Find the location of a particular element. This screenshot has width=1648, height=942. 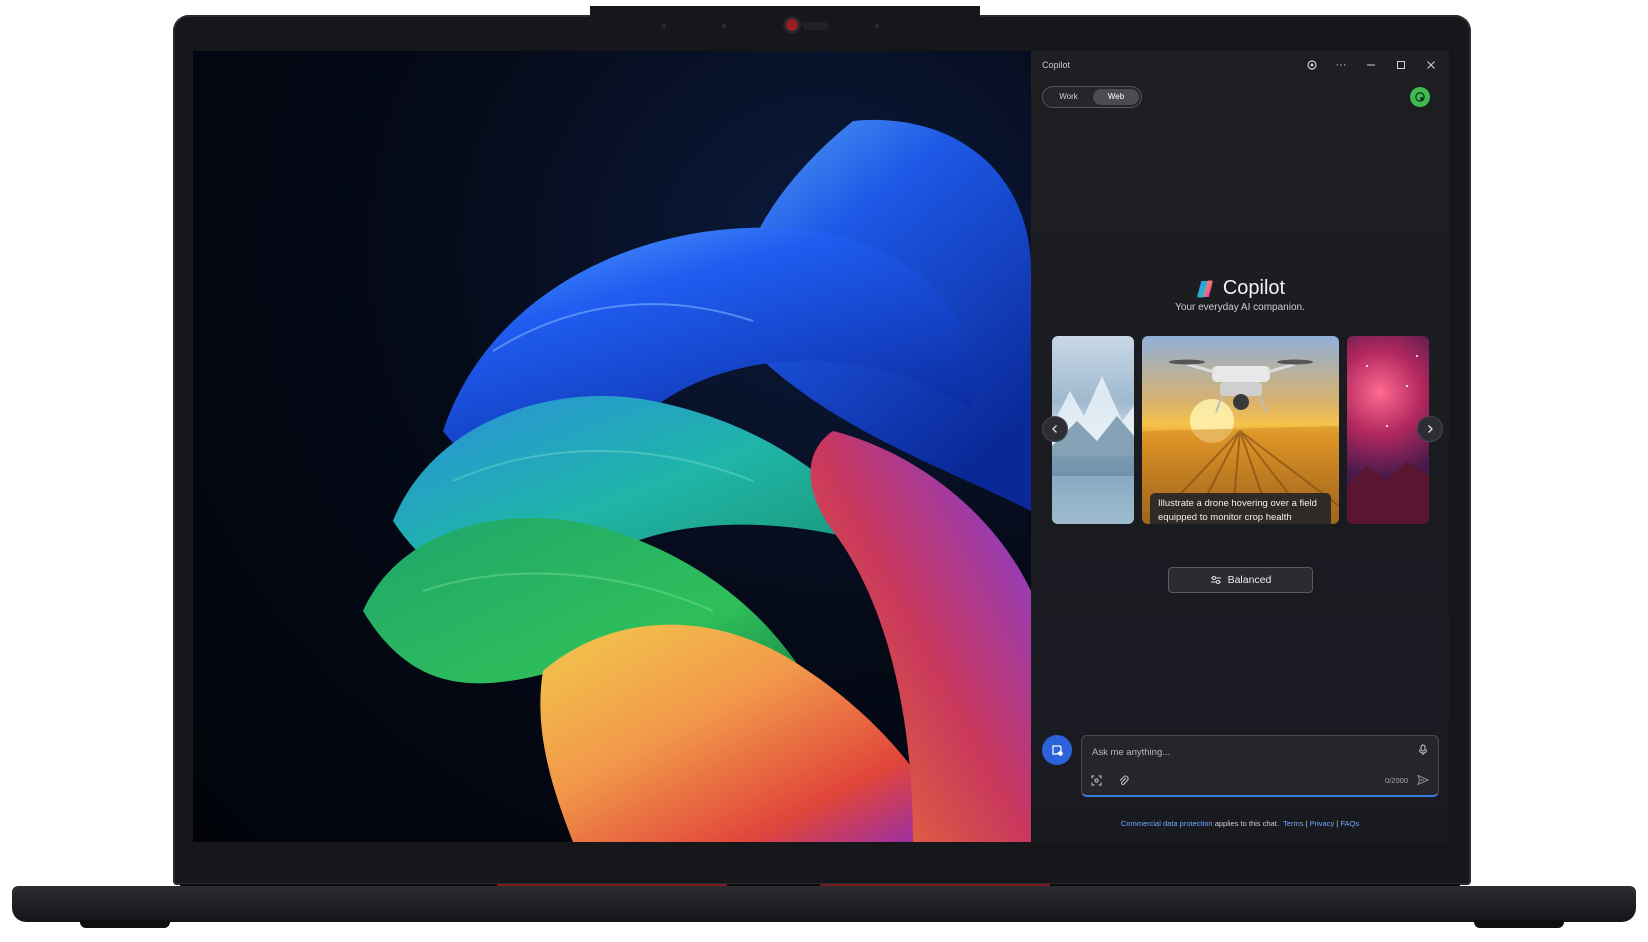

conversation-style-button: Balanced is located at coordinates (1240, 580).